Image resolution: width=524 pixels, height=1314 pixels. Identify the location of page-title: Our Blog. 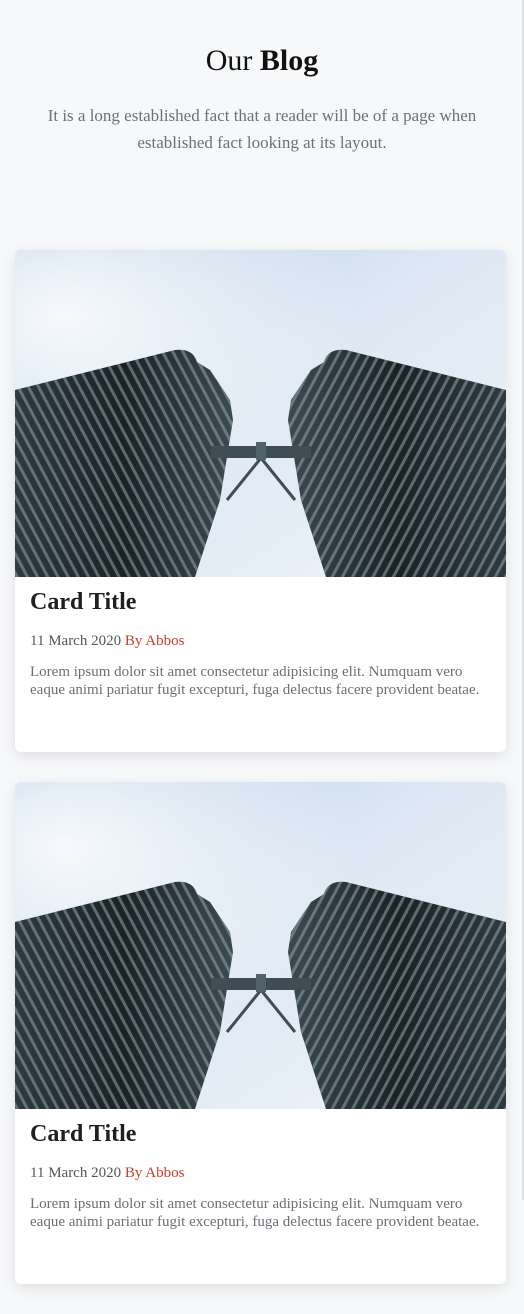
(262, 61).